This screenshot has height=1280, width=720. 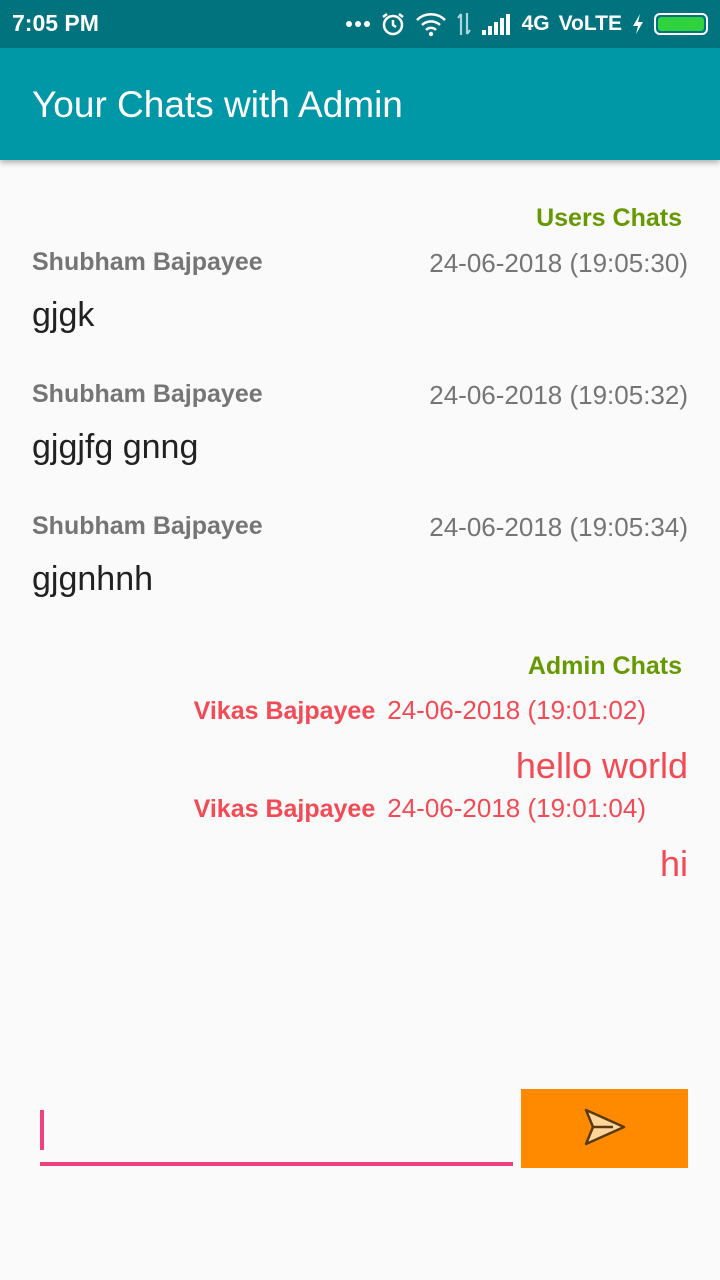 What do you see at coordinates (93, 579) in the screenshot?
I see `message-text: gjgnhnh` at bounding box center [93, 579].